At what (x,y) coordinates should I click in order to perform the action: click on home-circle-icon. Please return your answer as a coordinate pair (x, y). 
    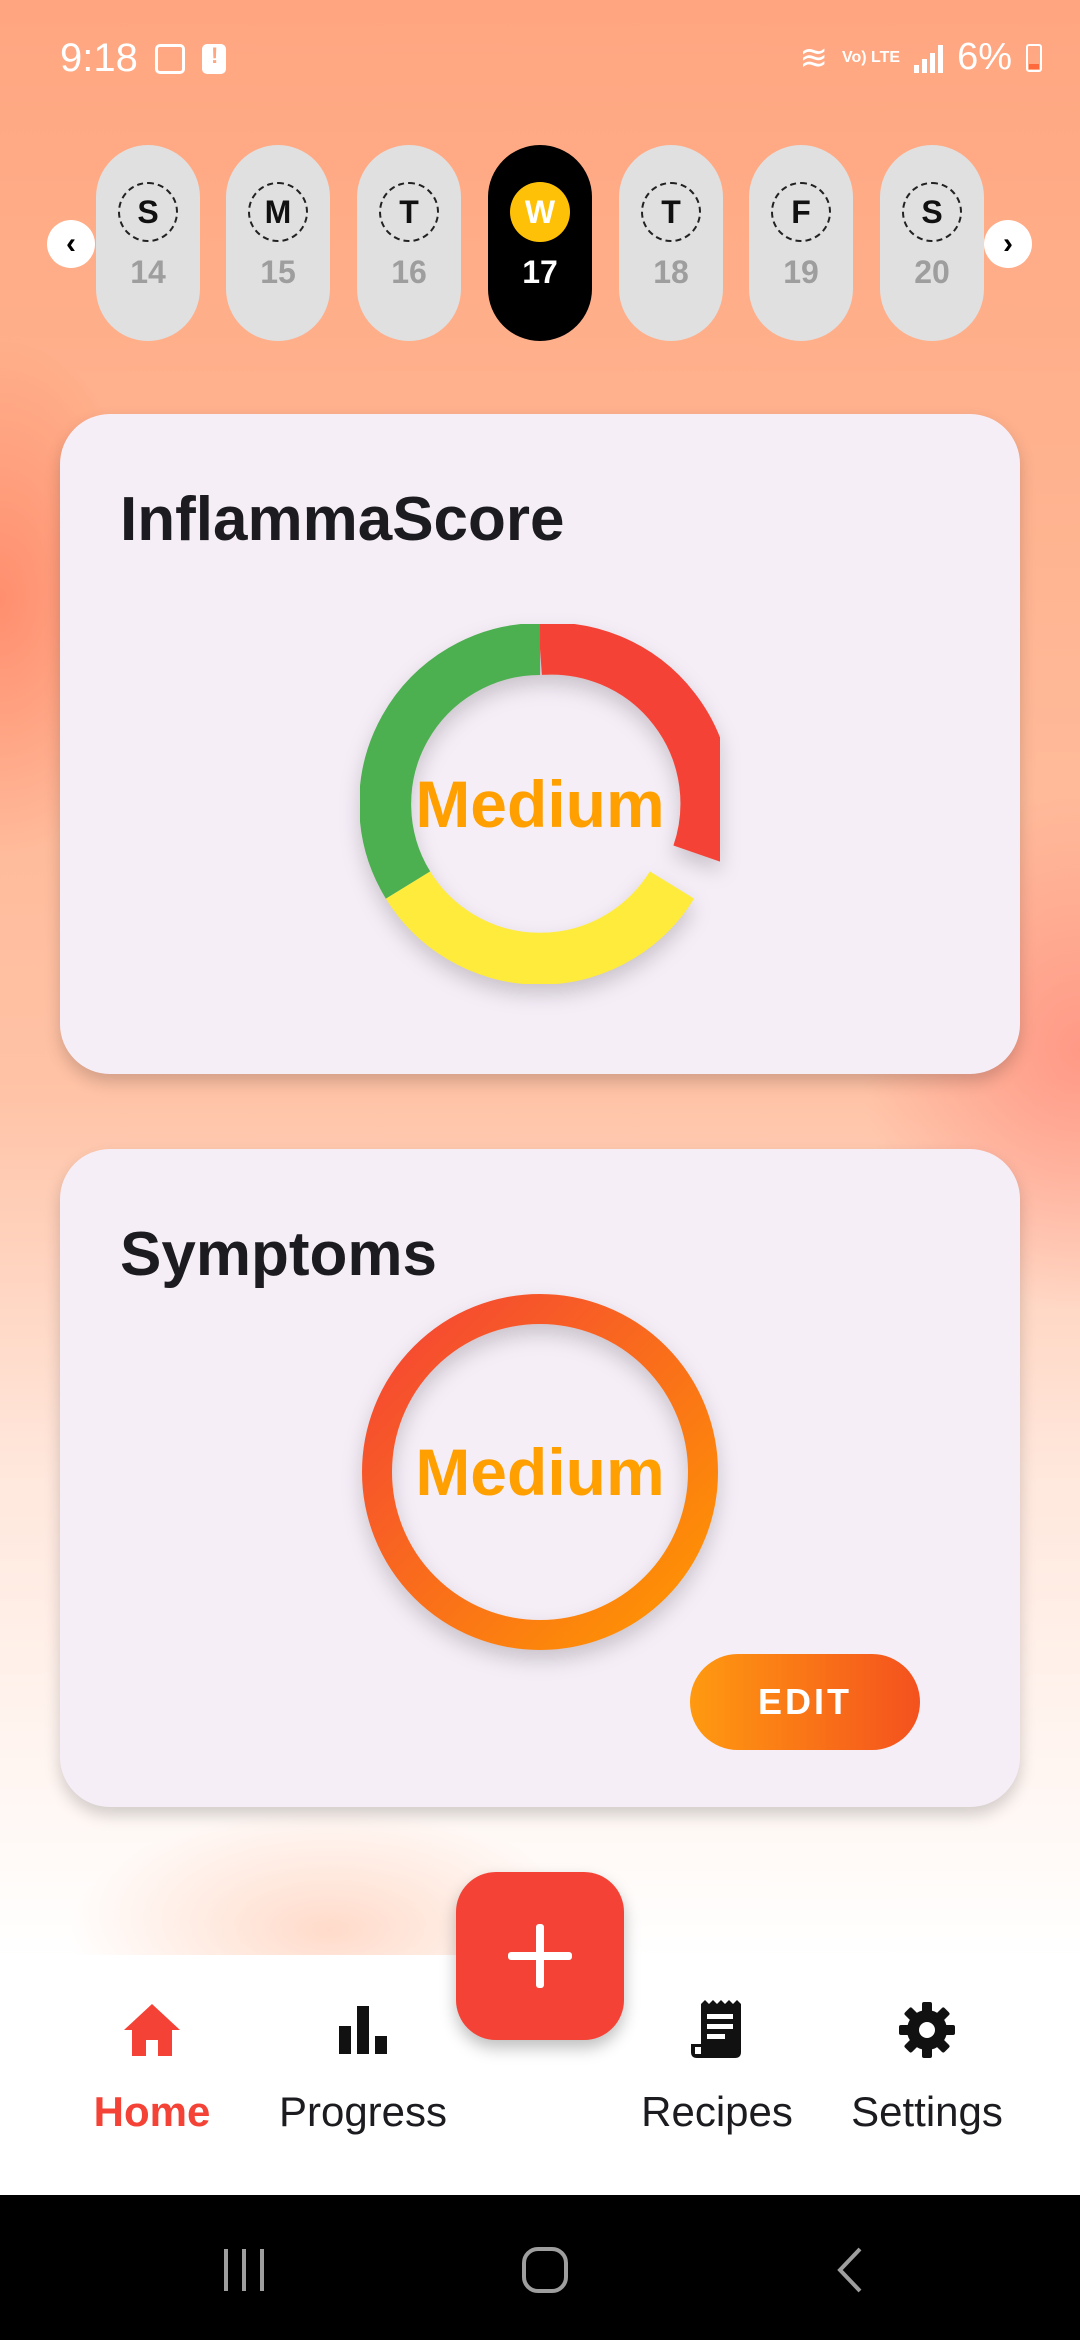
    Looking at the image, I should click on (545, 2270).